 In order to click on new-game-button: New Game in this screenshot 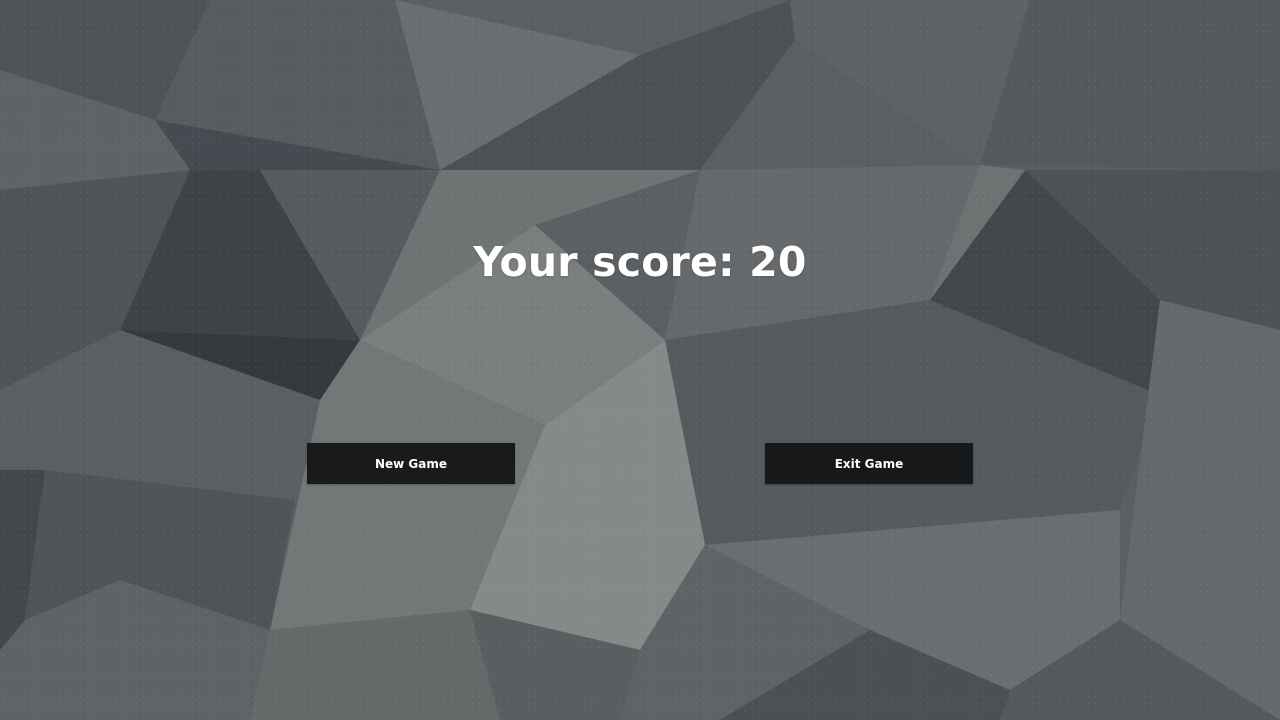, I will do `click(411, 463)`.